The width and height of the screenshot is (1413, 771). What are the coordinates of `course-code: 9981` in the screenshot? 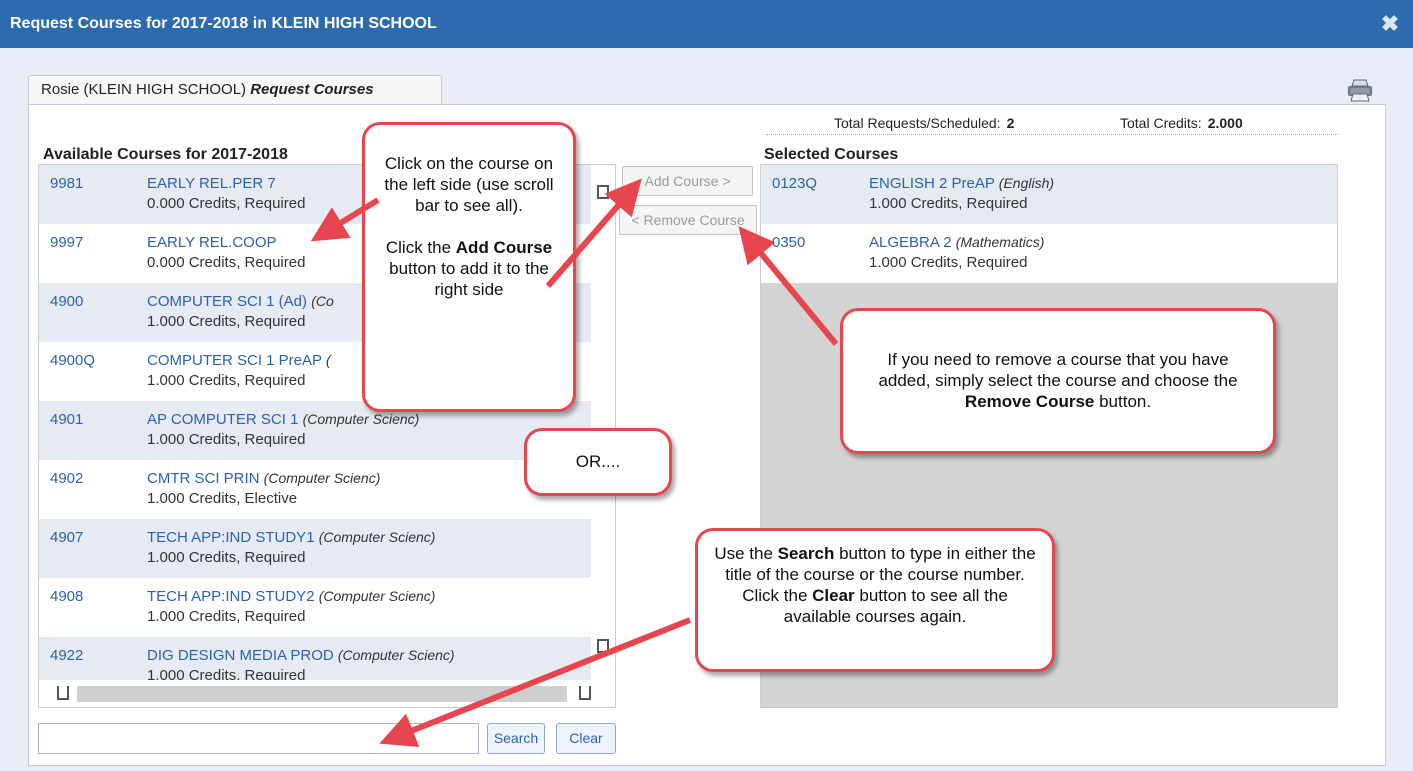 It's located at (67, 183).